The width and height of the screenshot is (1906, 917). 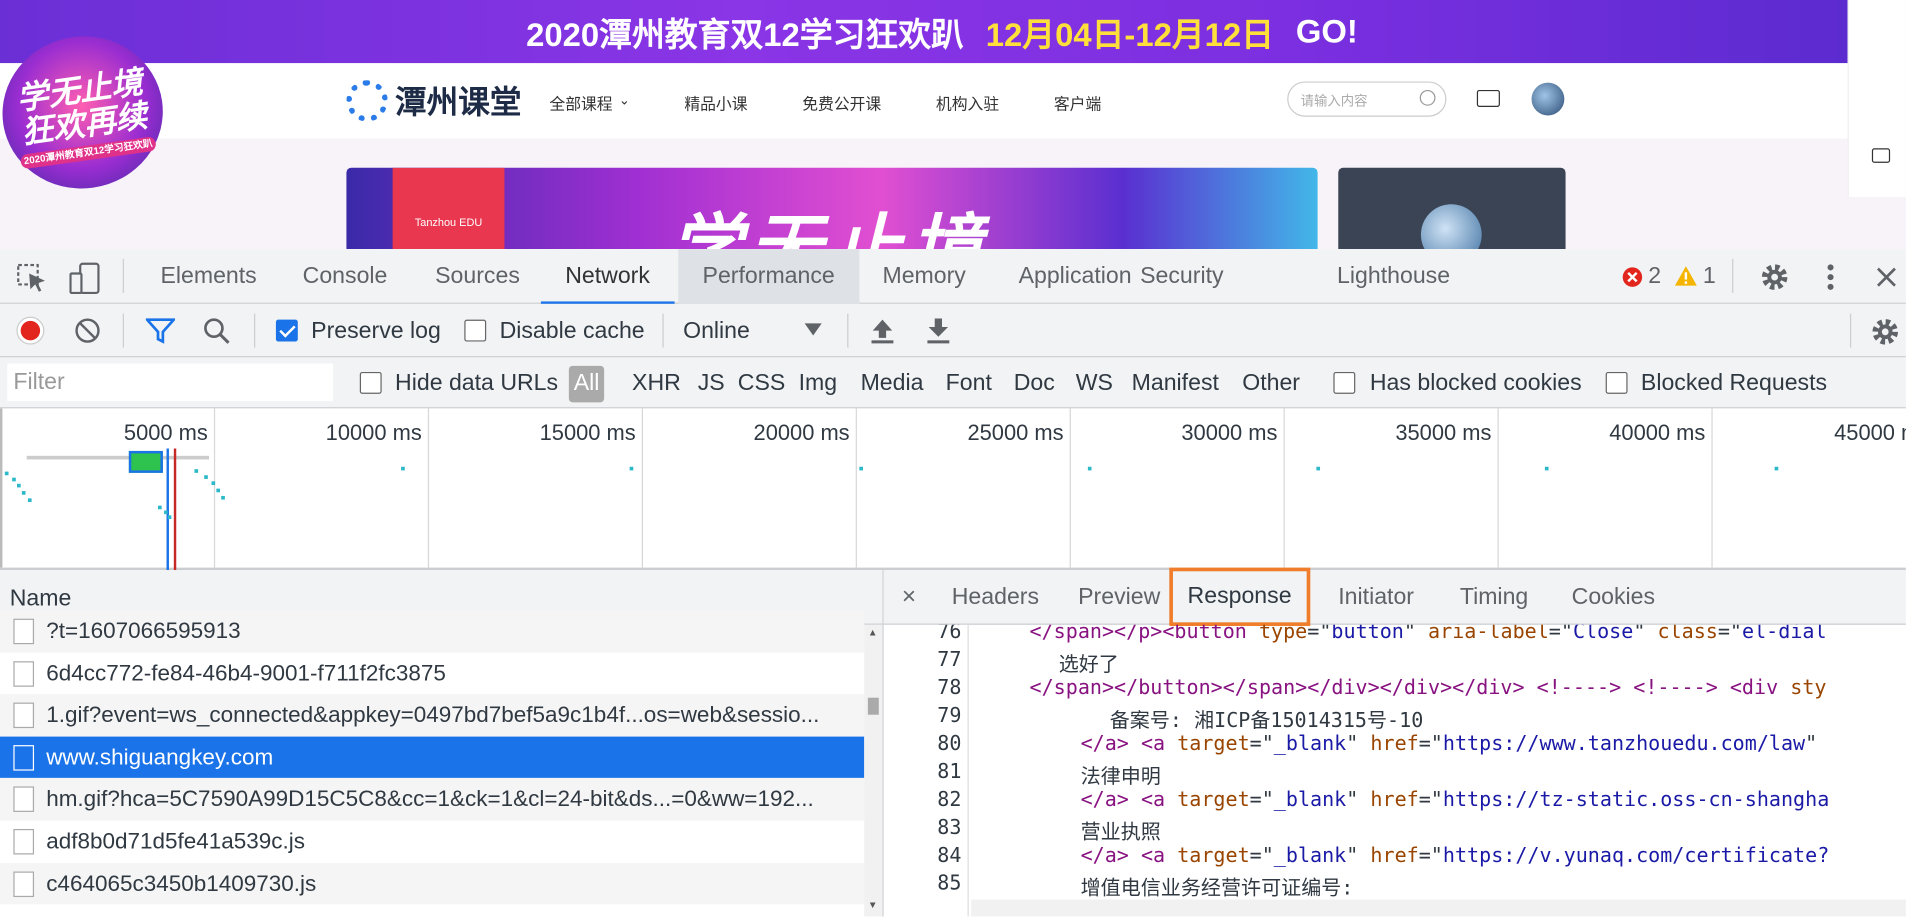 I want to click on request-row: www.shiguangkey.com, so click(x=432, y=757).